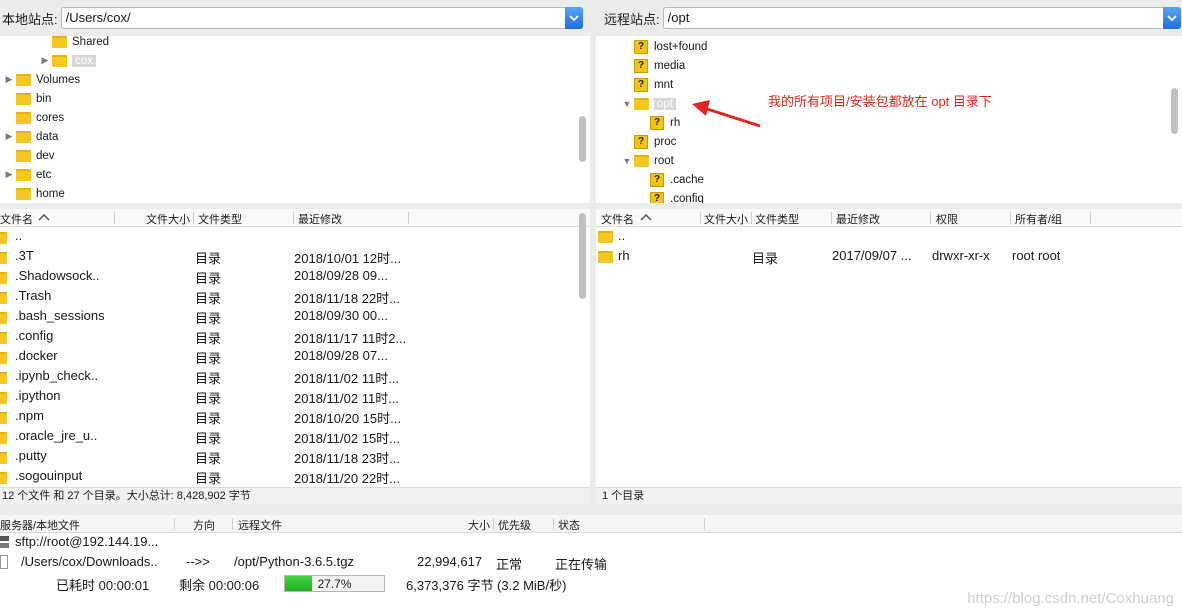 The width and height of the screenshot is (1182, 615). Describe the element at coordinates (89, 561) in the screenshot. I see `queue-local-file: /Users/cox/Downloads..` at that location.